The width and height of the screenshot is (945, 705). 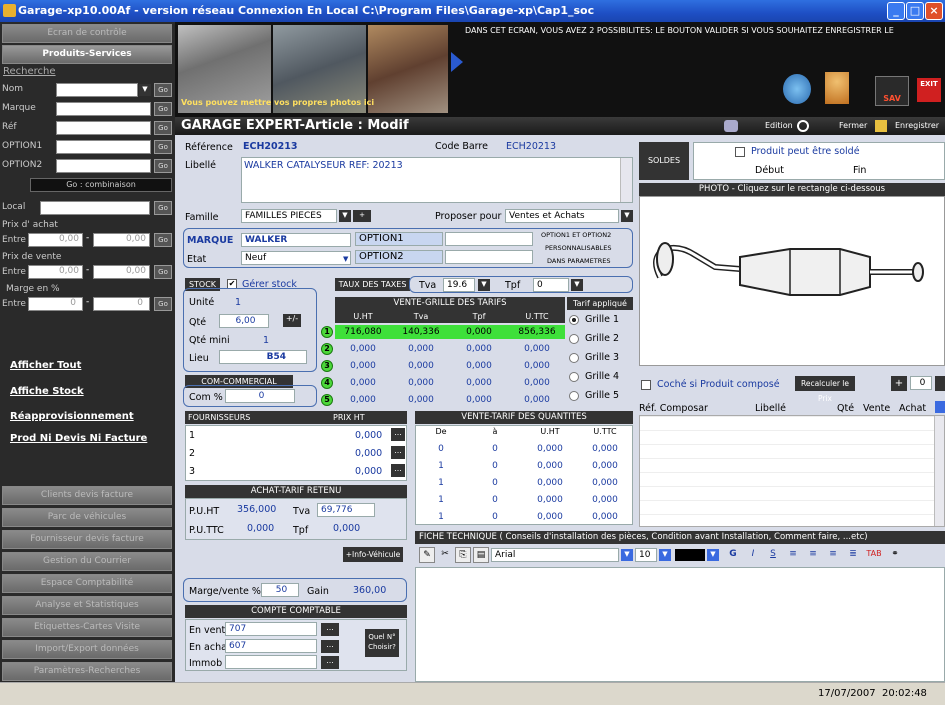 What do you see at coordinates (271, 646) in the screenshot?
I see `compte-achat-input: 607` at bounding box center [271, 646].